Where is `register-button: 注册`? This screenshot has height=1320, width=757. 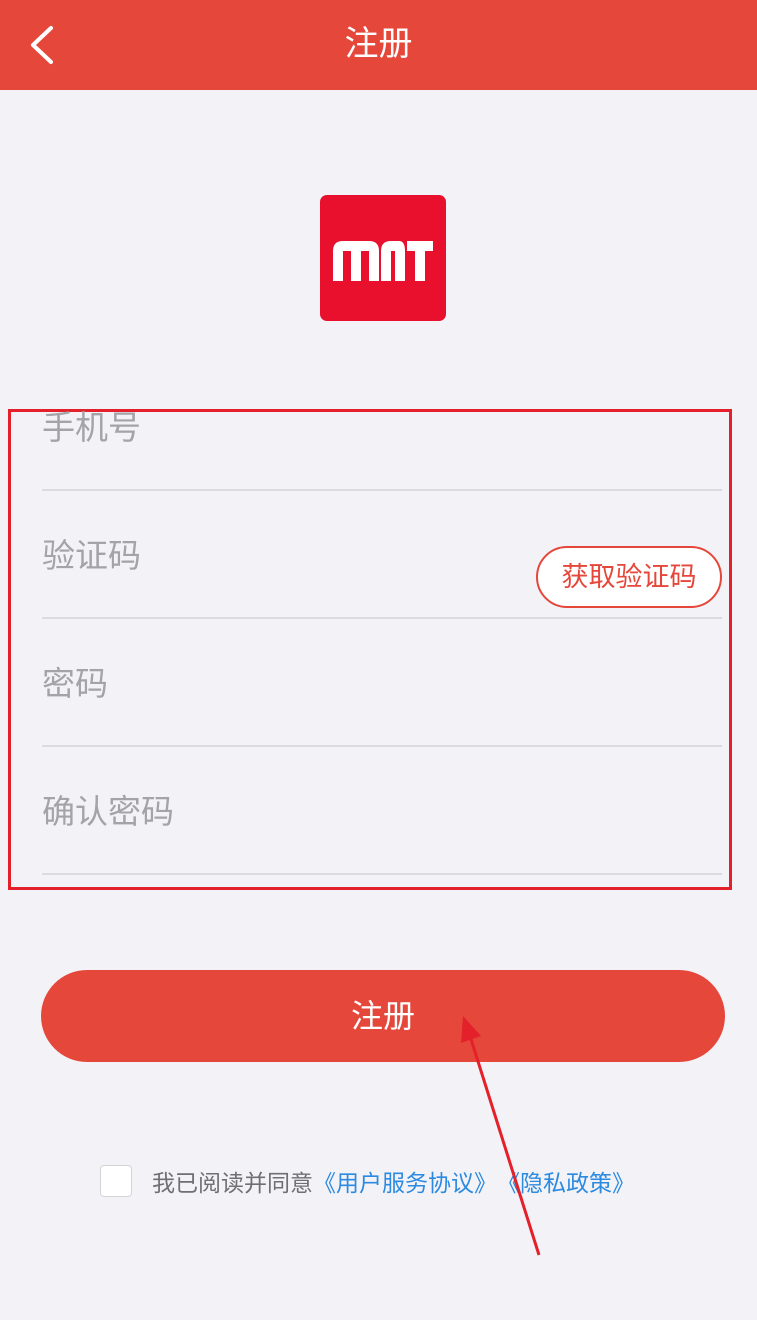
register-button: 注册 is located at coordinates (383, 1016).